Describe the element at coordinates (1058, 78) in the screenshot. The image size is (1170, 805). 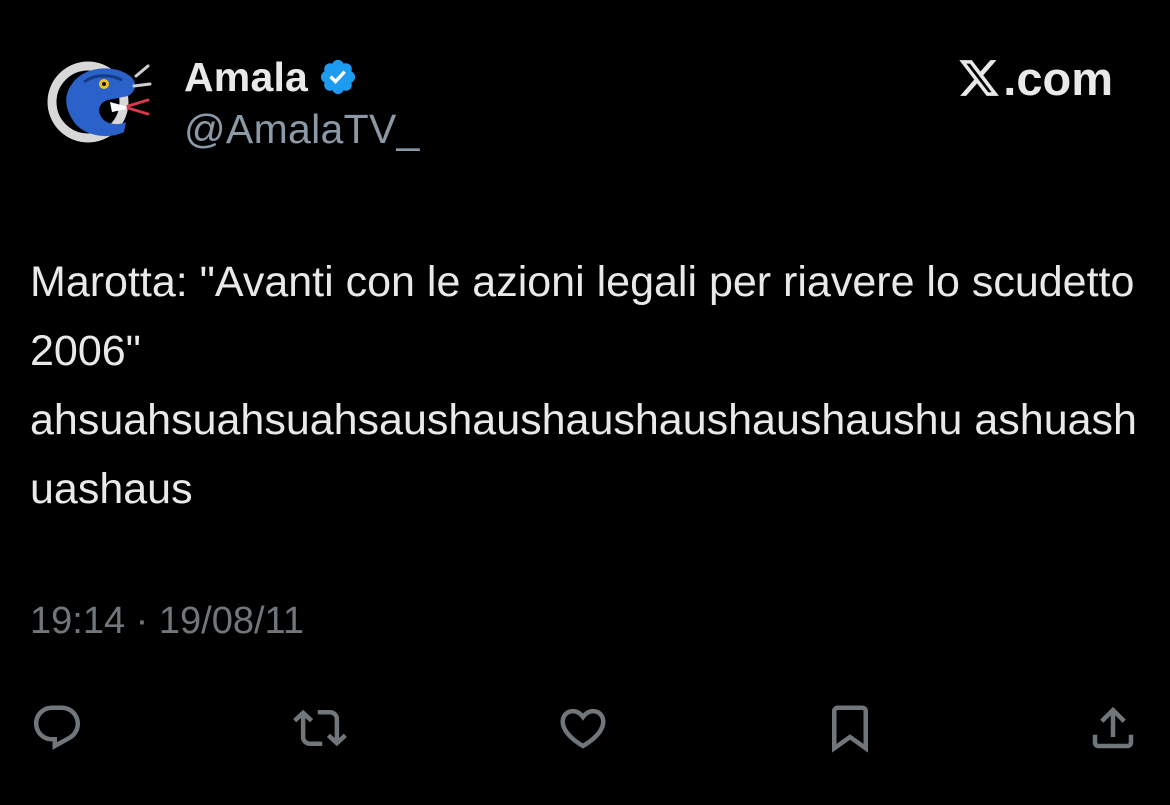
I see `brand-text: .com` at that location.